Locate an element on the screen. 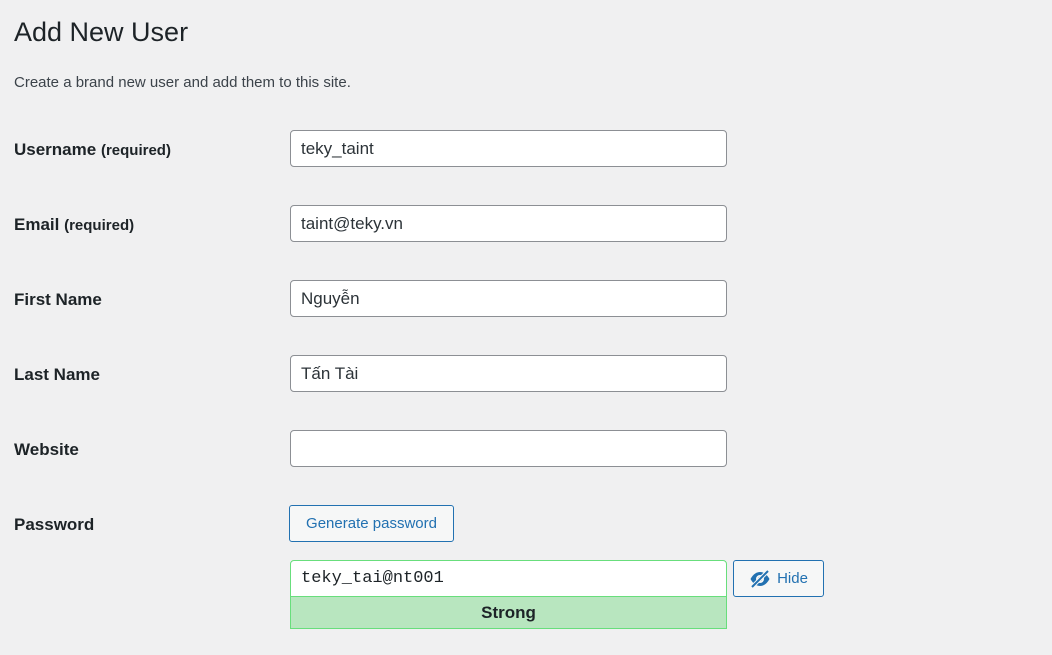  username-input is located at coordinates (508, 148).